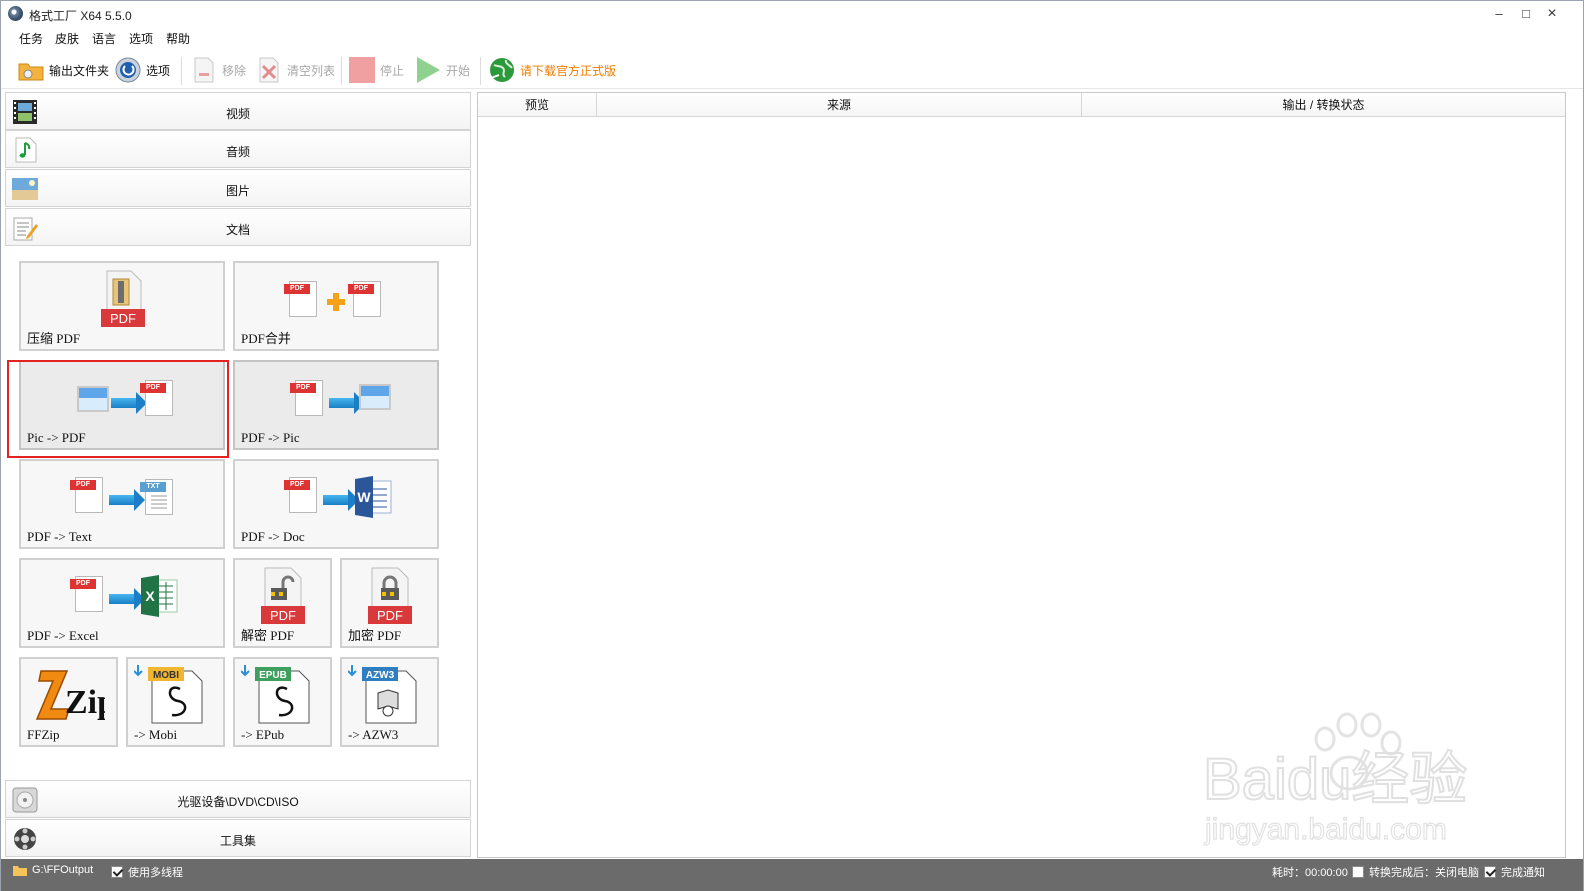  Describe the element at coordinates (122, 405) in the screenshot. I see `tile-pic-to-pdf: PDF Pic -> PDF` at that location.